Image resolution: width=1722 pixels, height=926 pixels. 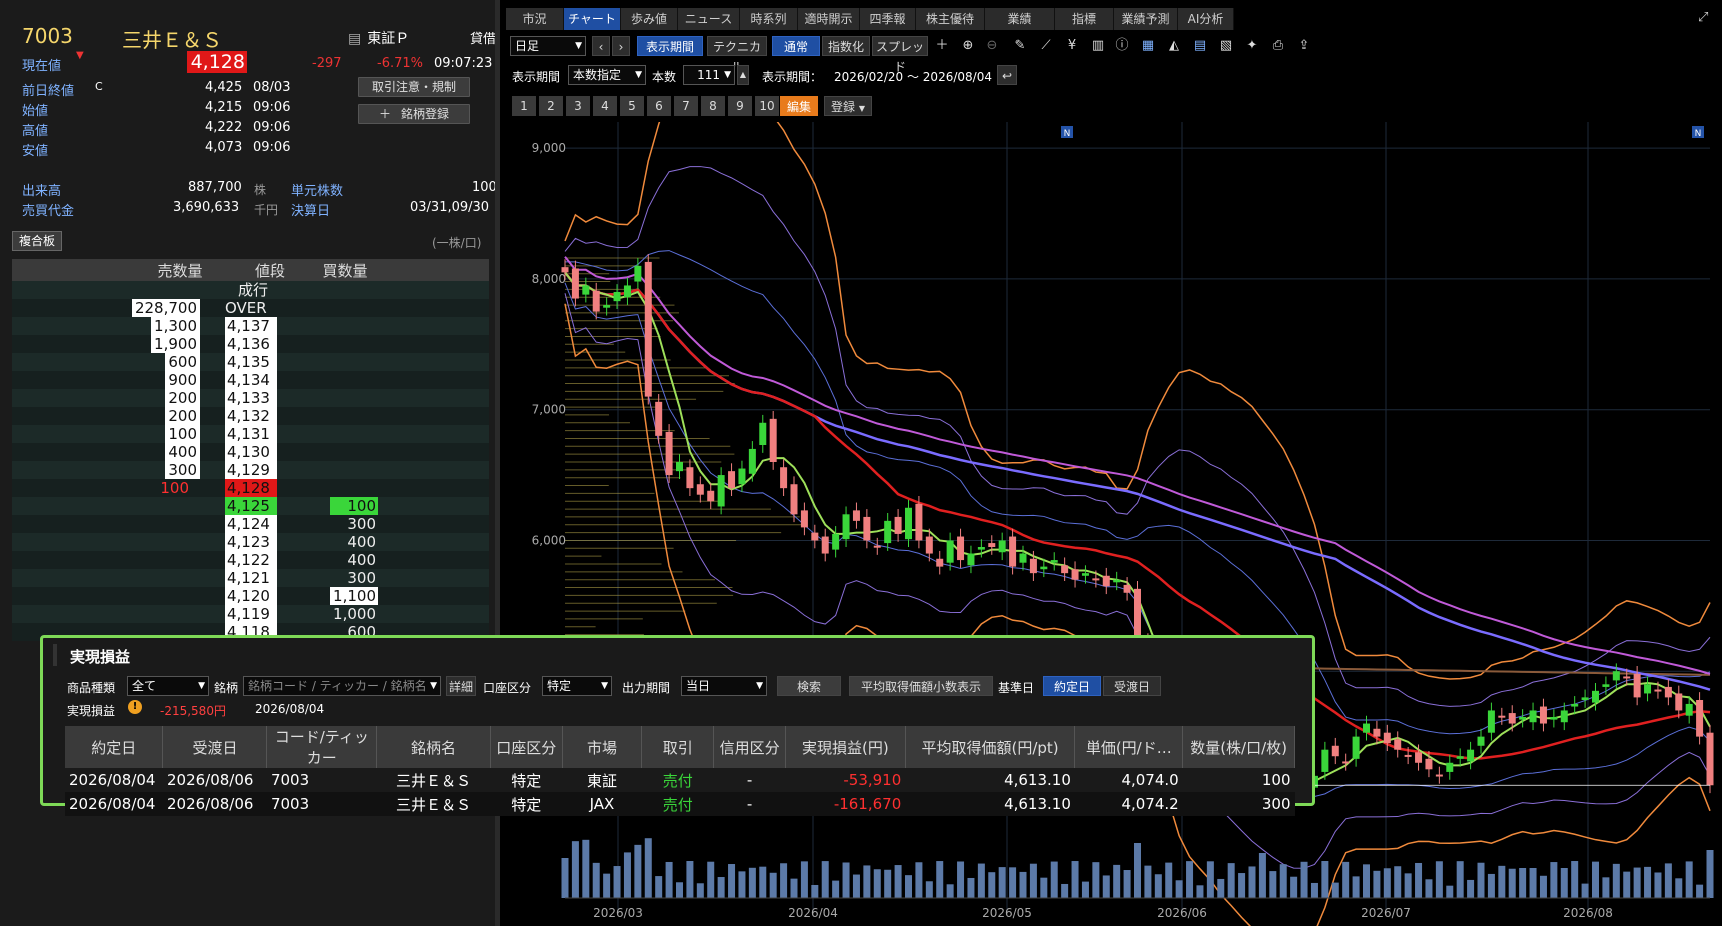 I want to click on wrench-icon: ✦, so click(x=1252, y=46).